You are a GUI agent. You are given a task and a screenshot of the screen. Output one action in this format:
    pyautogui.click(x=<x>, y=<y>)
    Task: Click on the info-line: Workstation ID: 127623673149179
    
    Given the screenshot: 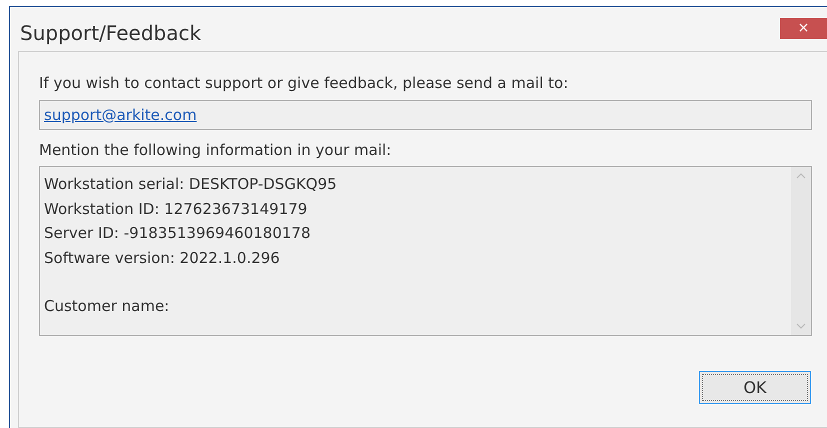 What is the action you would take?
    pyautogui.click(x=176, y=209)
    